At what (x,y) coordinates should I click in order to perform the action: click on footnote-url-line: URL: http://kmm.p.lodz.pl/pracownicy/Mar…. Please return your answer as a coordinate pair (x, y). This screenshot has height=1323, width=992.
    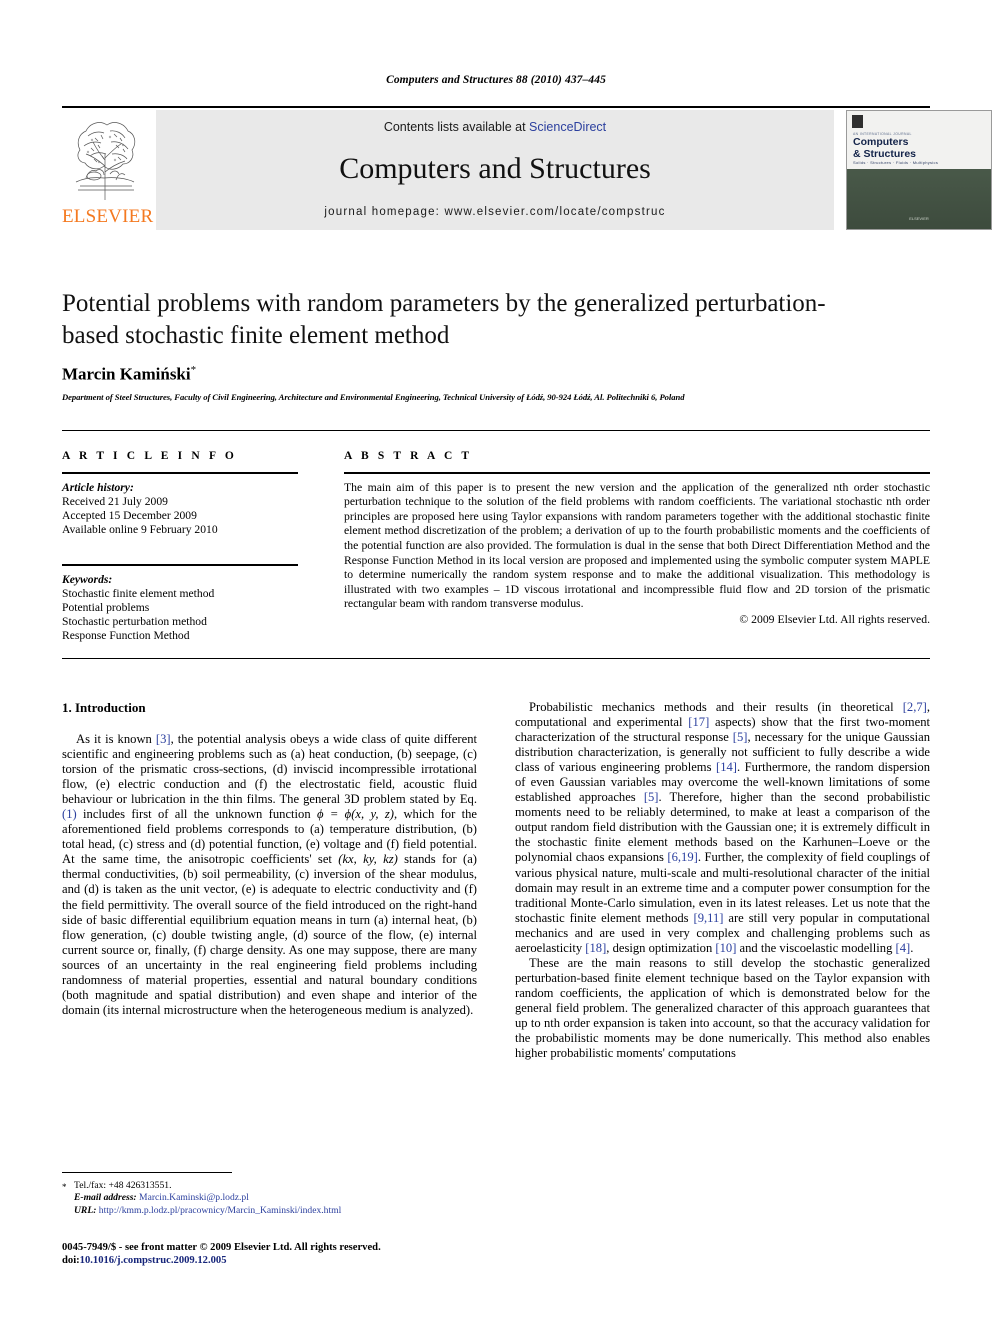
    Looking at the image, I should click on (278, 1211).